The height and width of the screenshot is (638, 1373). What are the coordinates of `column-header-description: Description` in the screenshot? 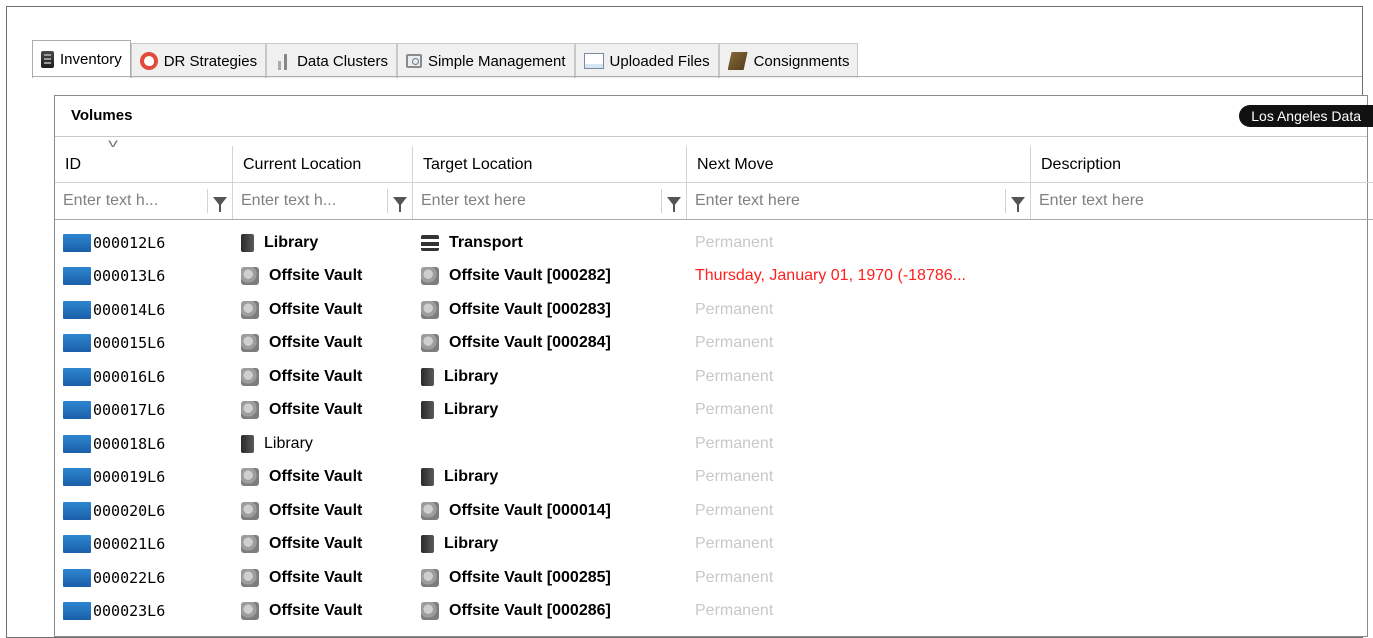 It's located at (1202, 164).